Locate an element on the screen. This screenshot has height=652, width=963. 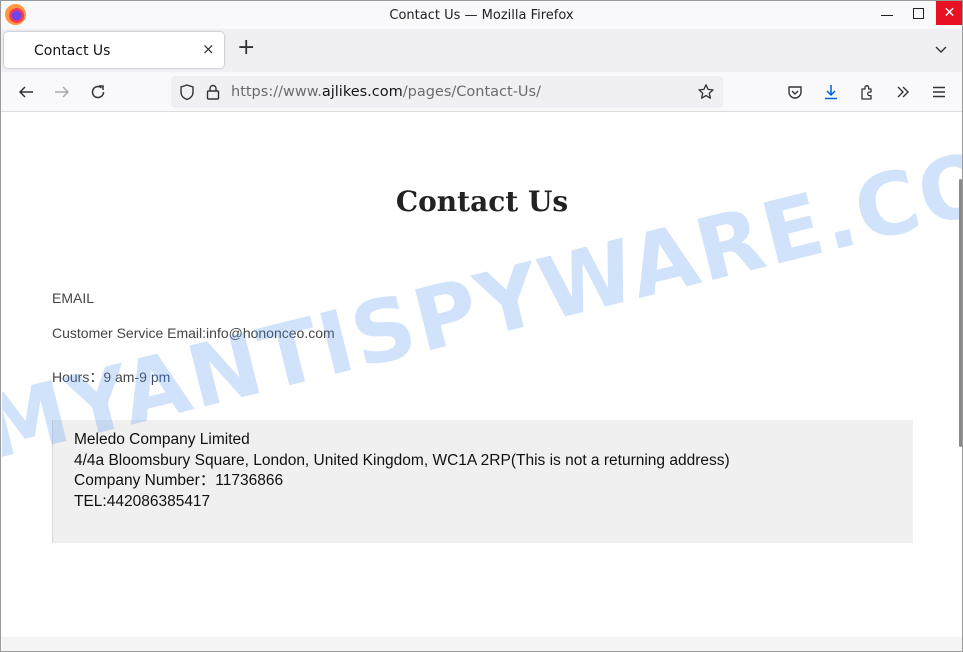
url-path: /pages/Contact-Us/ is located at coordinates (471, 92).